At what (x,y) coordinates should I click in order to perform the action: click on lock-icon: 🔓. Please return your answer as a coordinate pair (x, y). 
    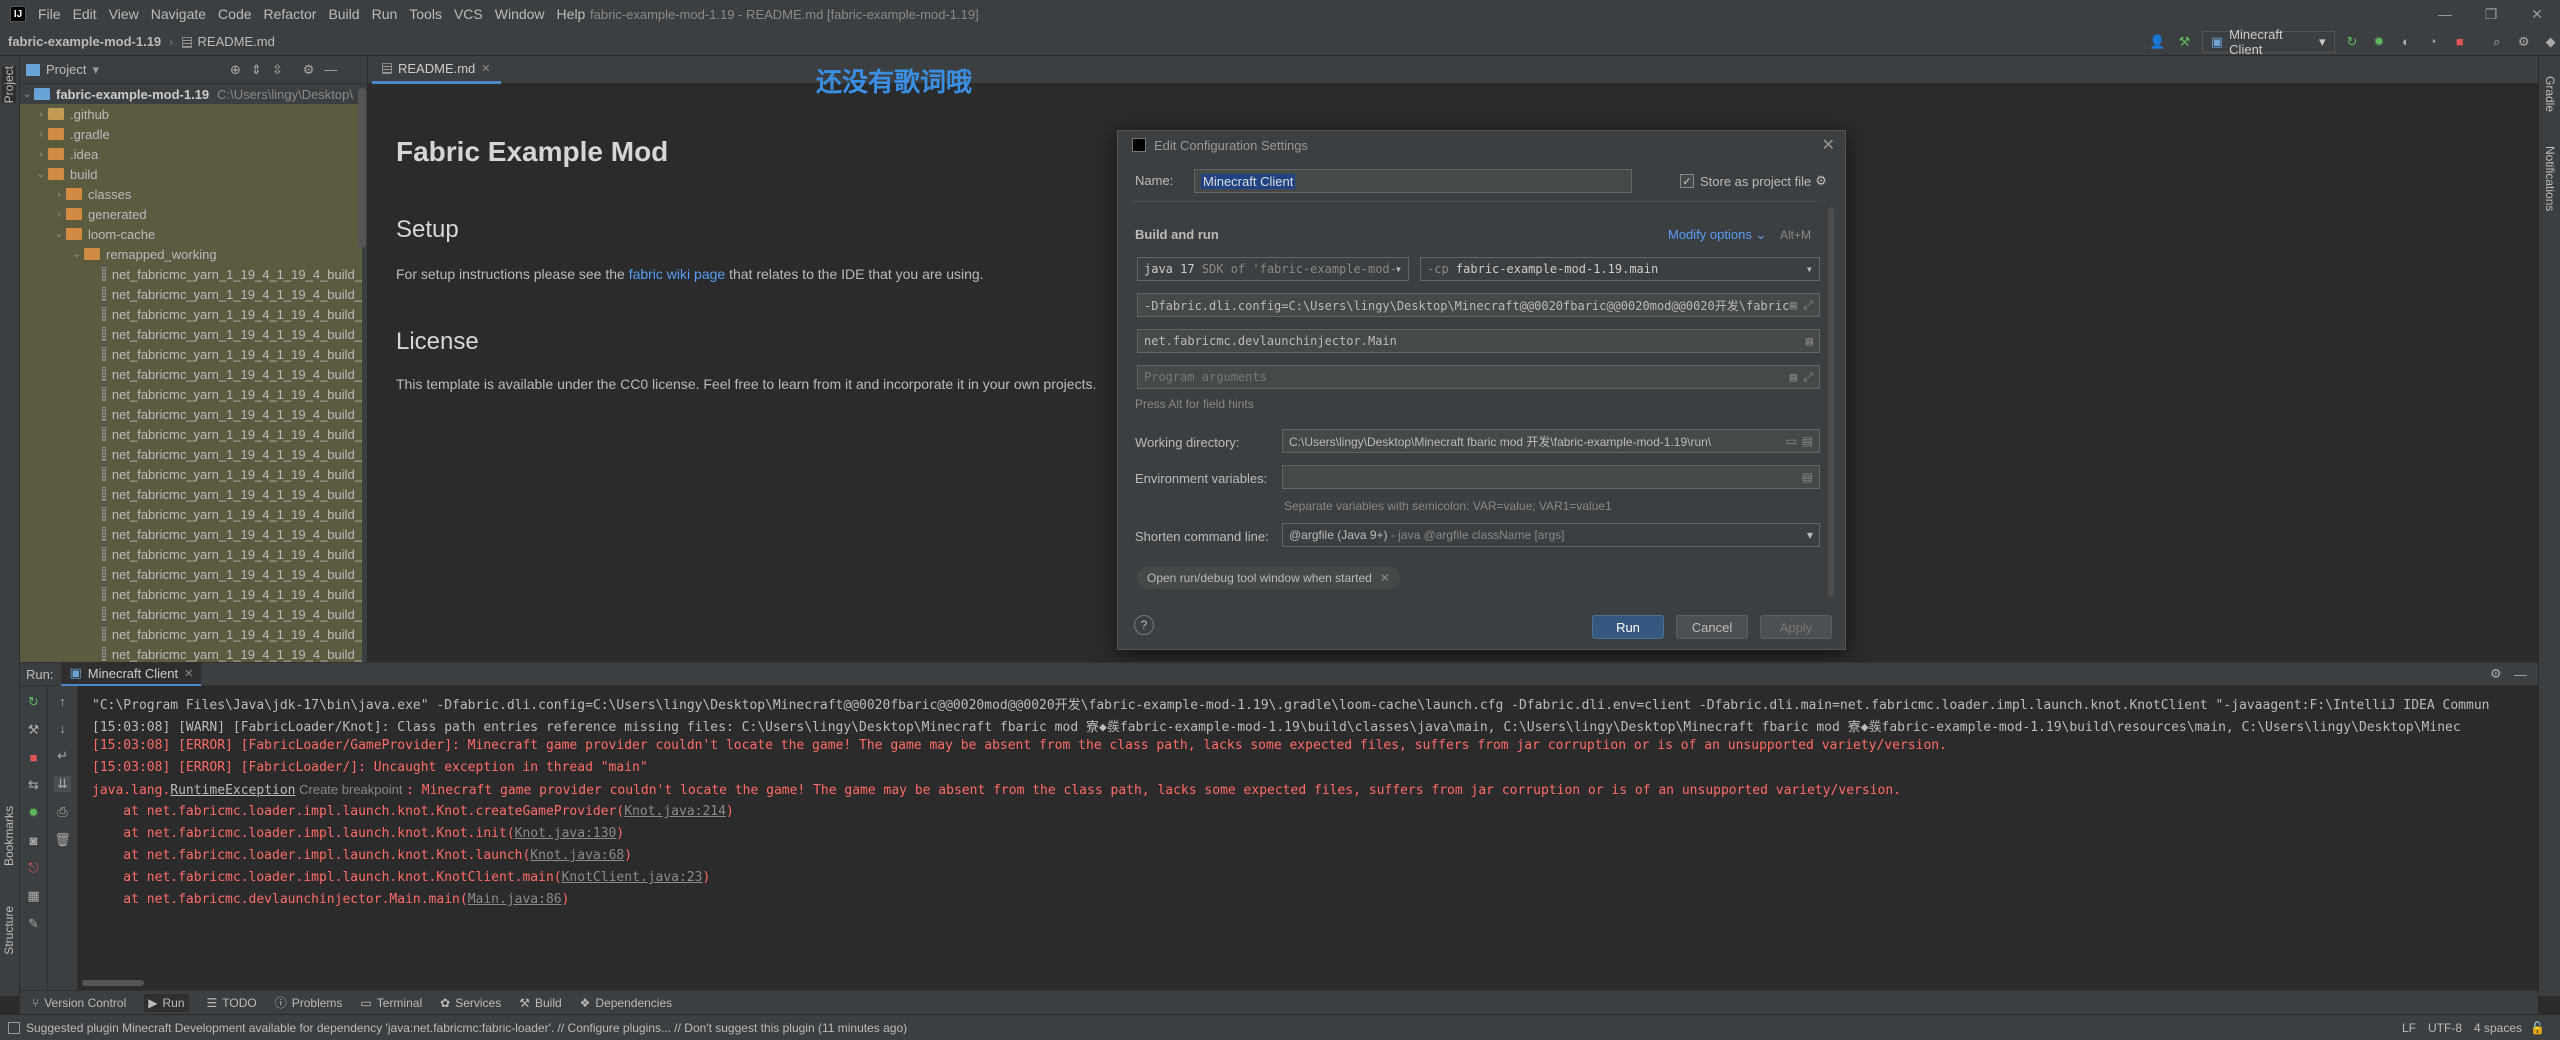
    Looking at the image, I should click on (2537, 1028).